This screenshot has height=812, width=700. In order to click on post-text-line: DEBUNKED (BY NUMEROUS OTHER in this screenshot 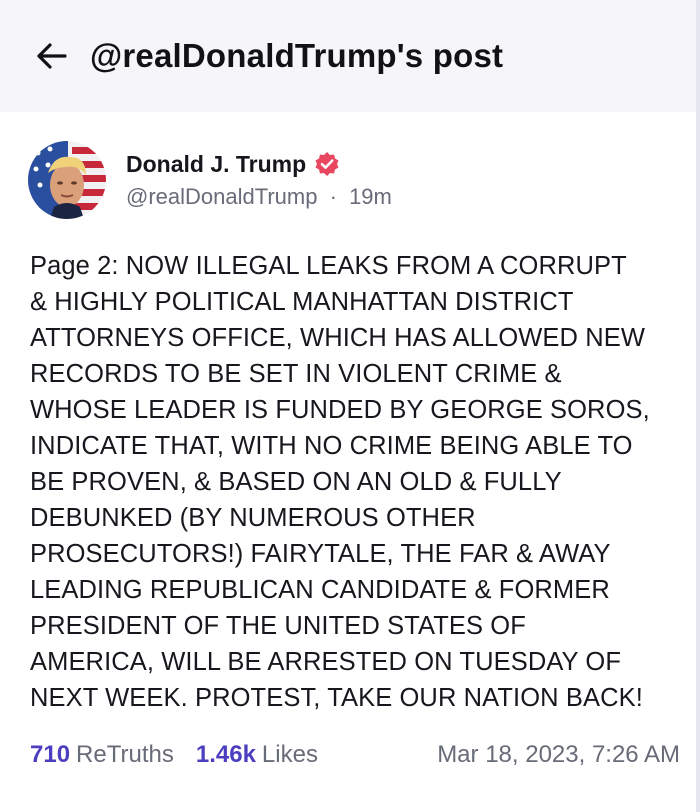, I will do `click(253, 518)`.